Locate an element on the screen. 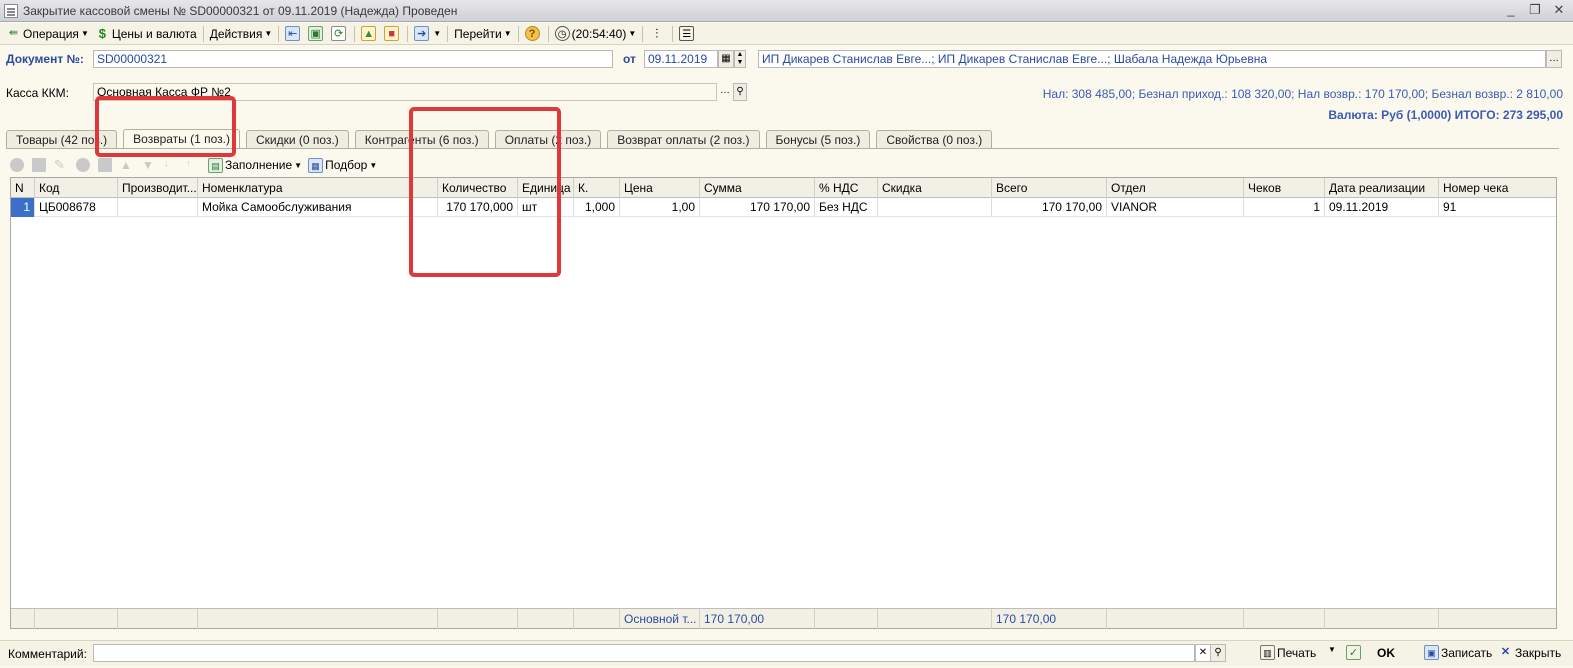 Image resolution: width=1573 pixels, height=668 pixels. tab-bonuses: Бонусы (5 поз.) is located at coordinates (818, 139).